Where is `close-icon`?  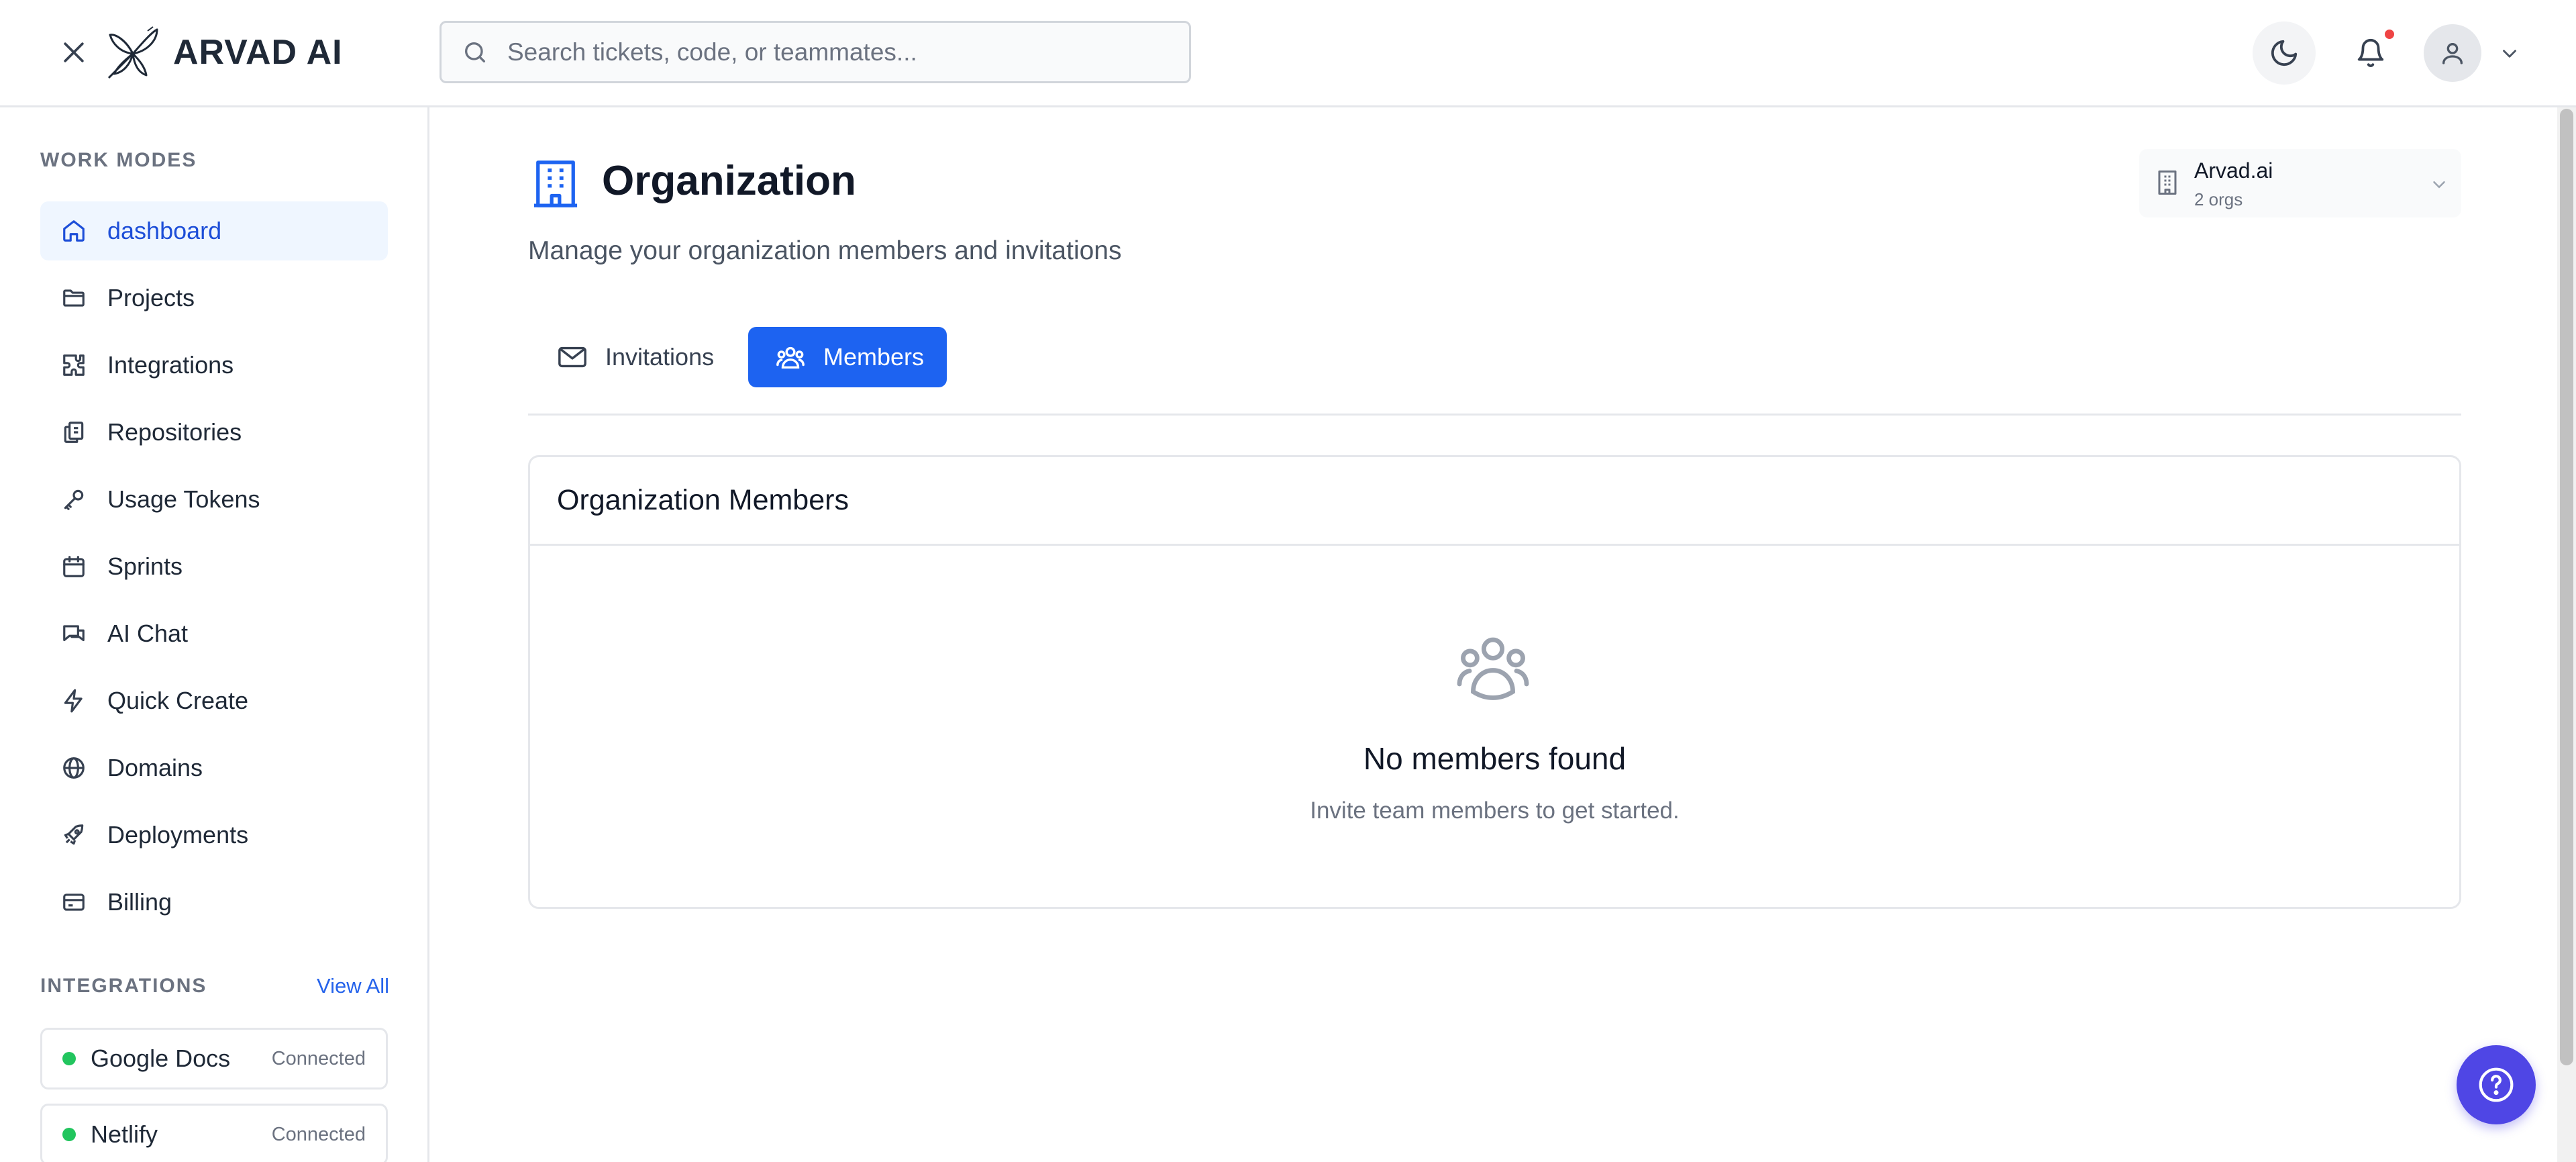
close-icon is located at coordinates (74, 52).